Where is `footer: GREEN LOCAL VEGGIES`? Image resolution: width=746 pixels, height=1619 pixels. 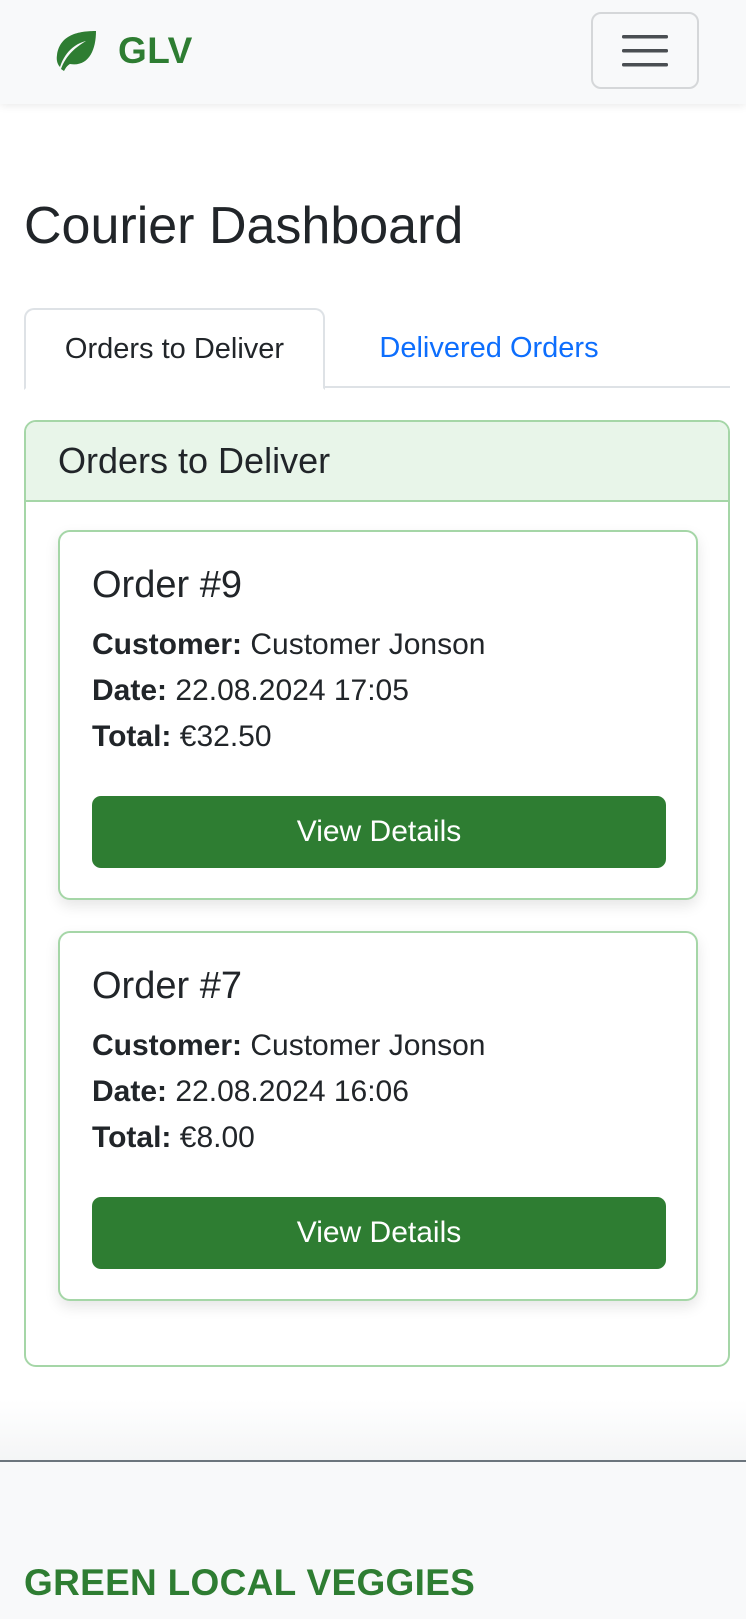
footer: GREEN LOCAL VEGGIES is located at coordinates (373, 1539).